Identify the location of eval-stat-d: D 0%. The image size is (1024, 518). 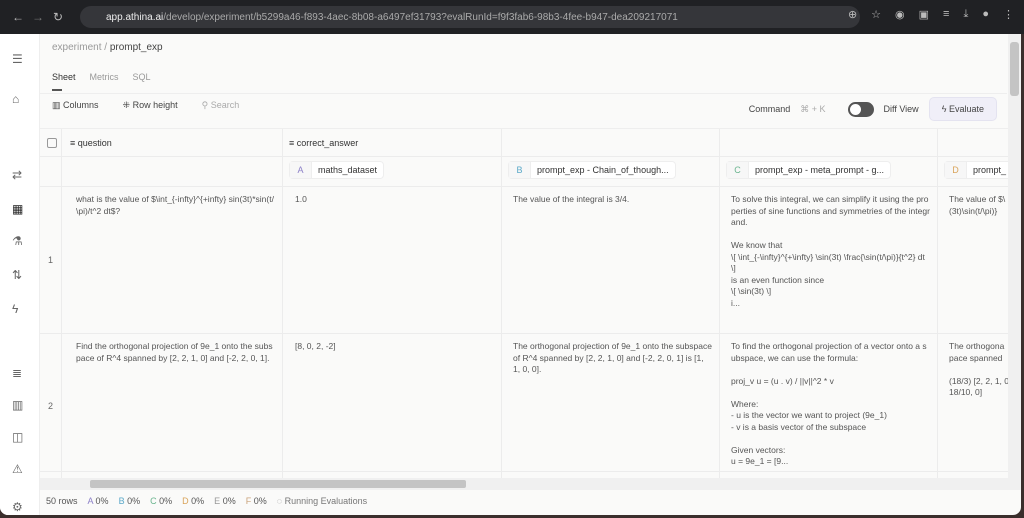
(193, 501).